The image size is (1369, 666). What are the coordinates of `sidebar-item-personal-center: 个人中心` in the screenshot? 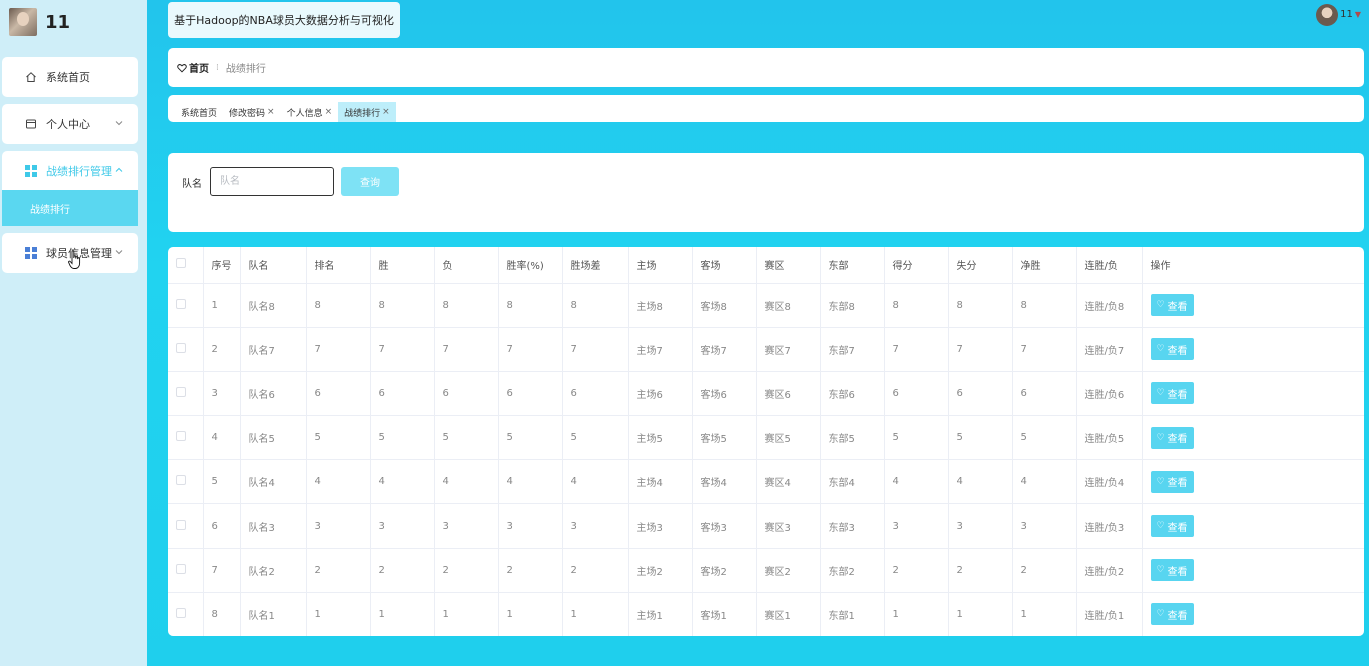 It's located at (70, 124).